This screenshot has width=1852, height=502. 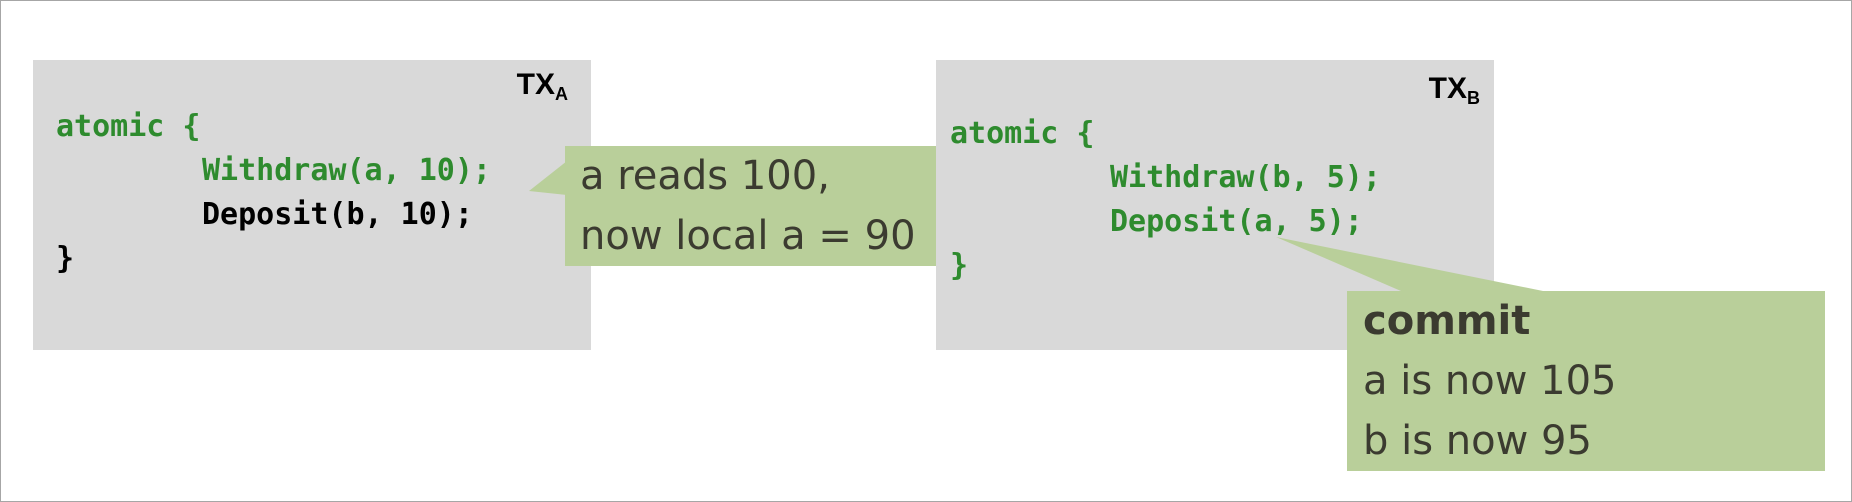 What do you see at coordinates (705, 176) in the screenshot?
I see `callout-a-line-1: a reads 100,` at bounding box center [705, 176].